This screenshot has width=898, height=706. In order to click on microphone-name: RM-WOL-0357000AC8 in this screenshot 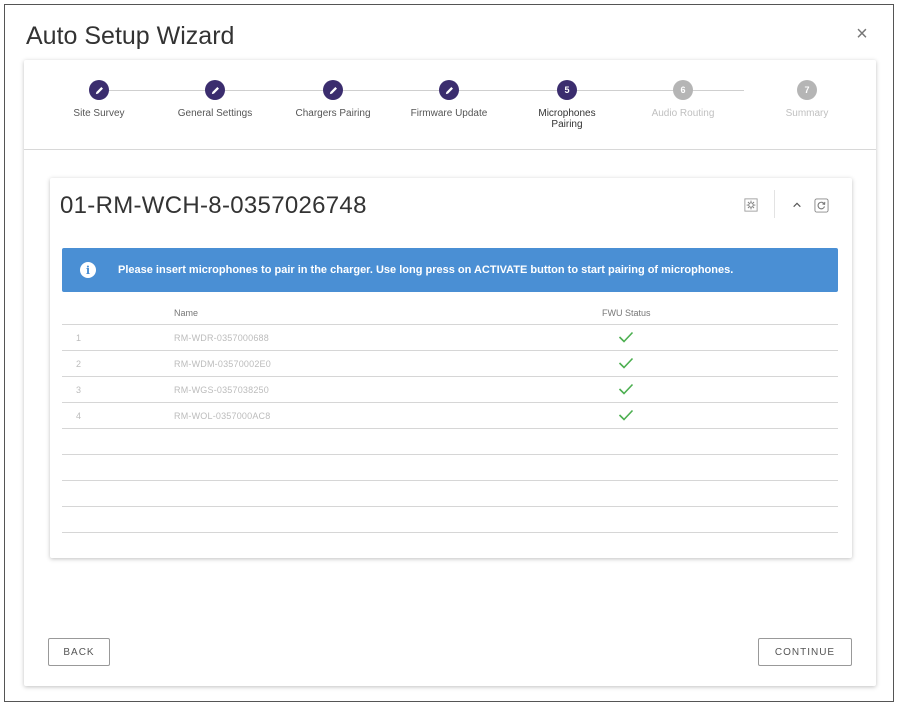, I will do `click(222, 416)`.